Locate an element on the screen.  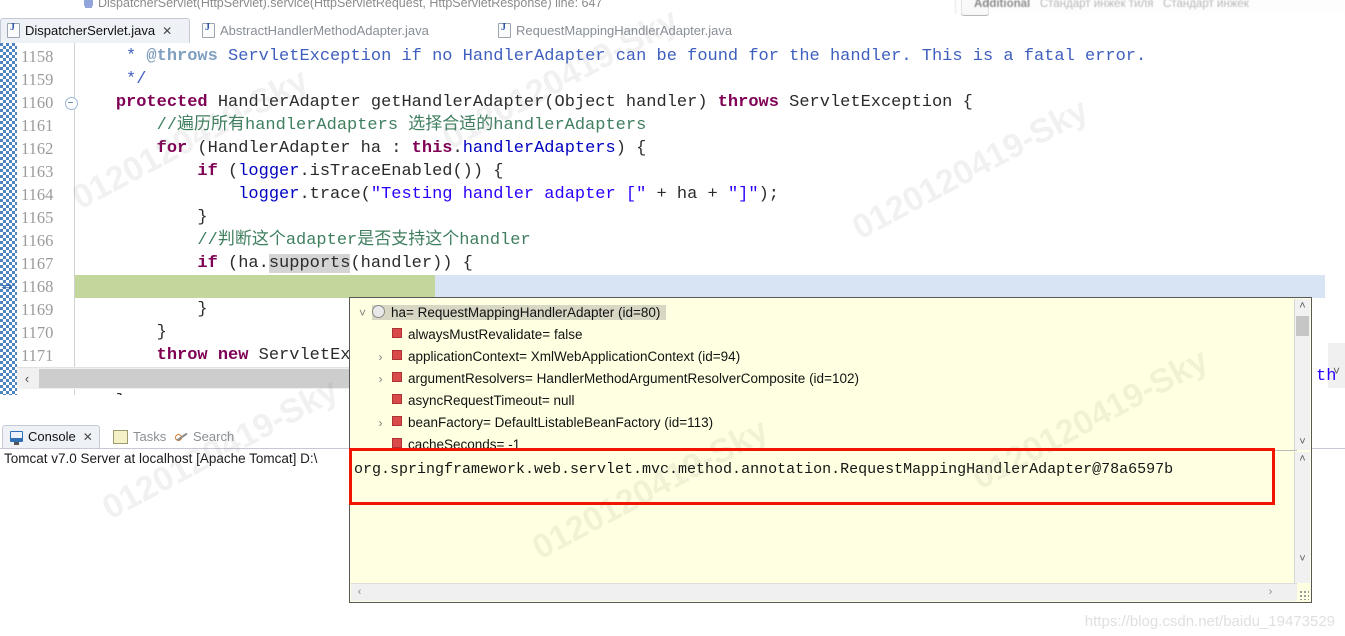
console-icon is located at coordinates (16, 438).